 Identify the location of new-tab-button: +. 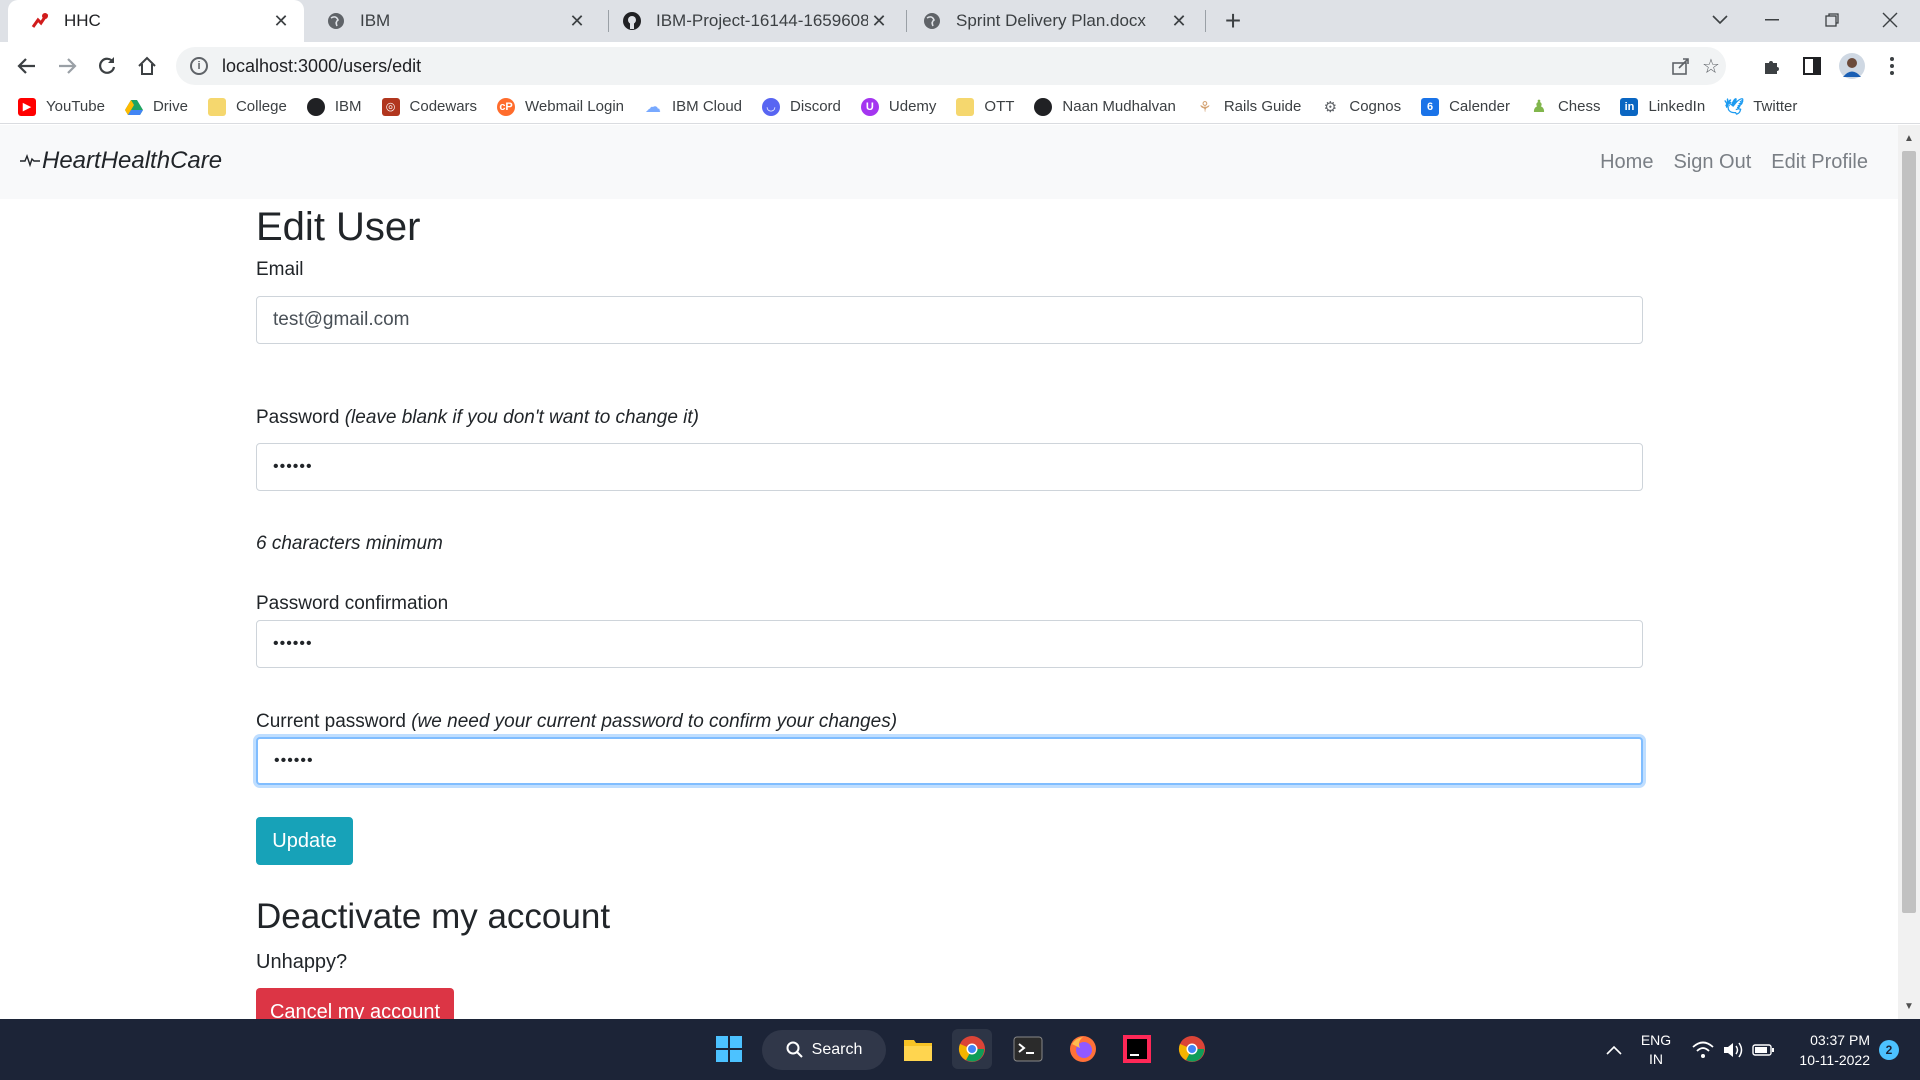
(1233, 20).